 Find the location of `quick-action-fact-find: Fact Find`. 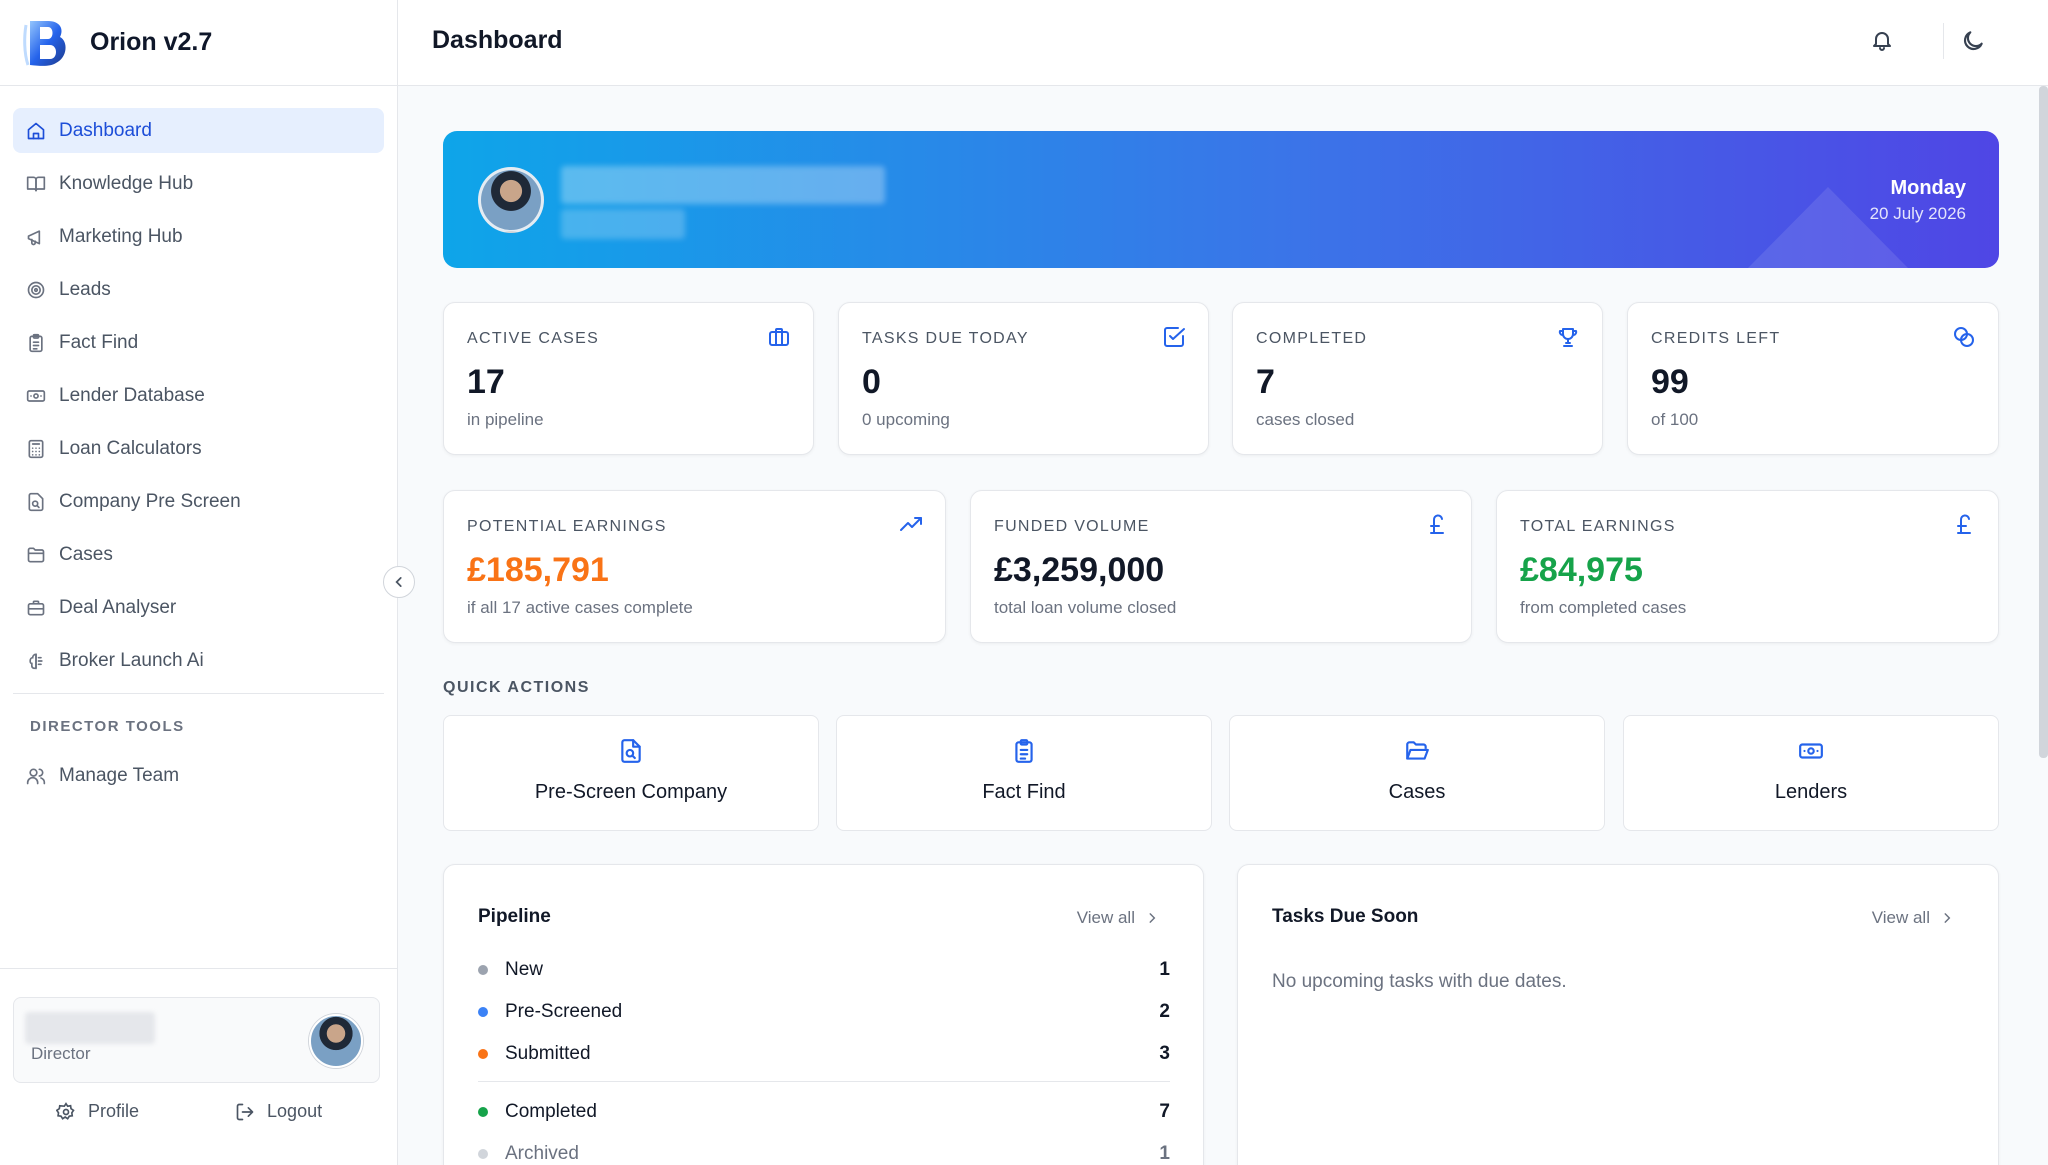

quick-action-fact-find: Fact Find is located at coordinates (1024, 773).